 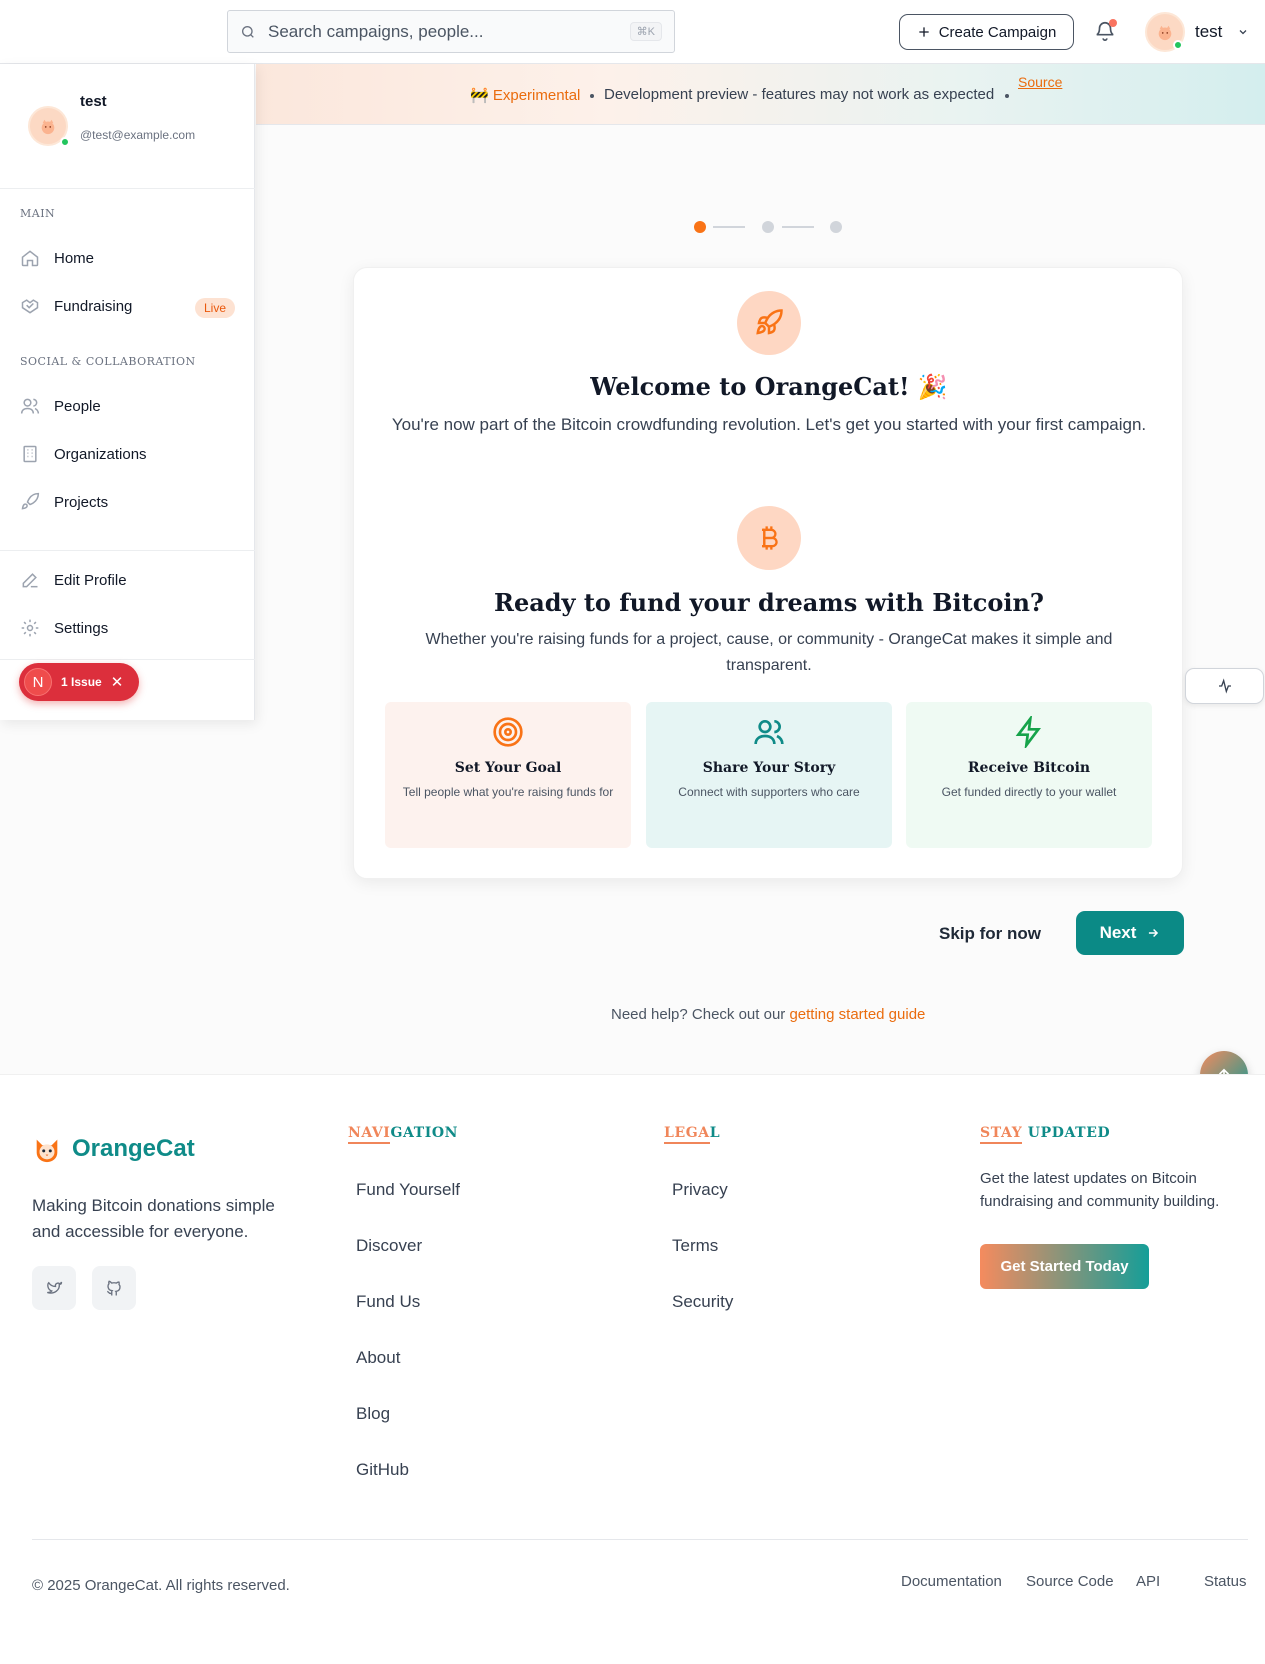 I want to click on sidebar-item-label: Organizations, so click(x=100, y=454).